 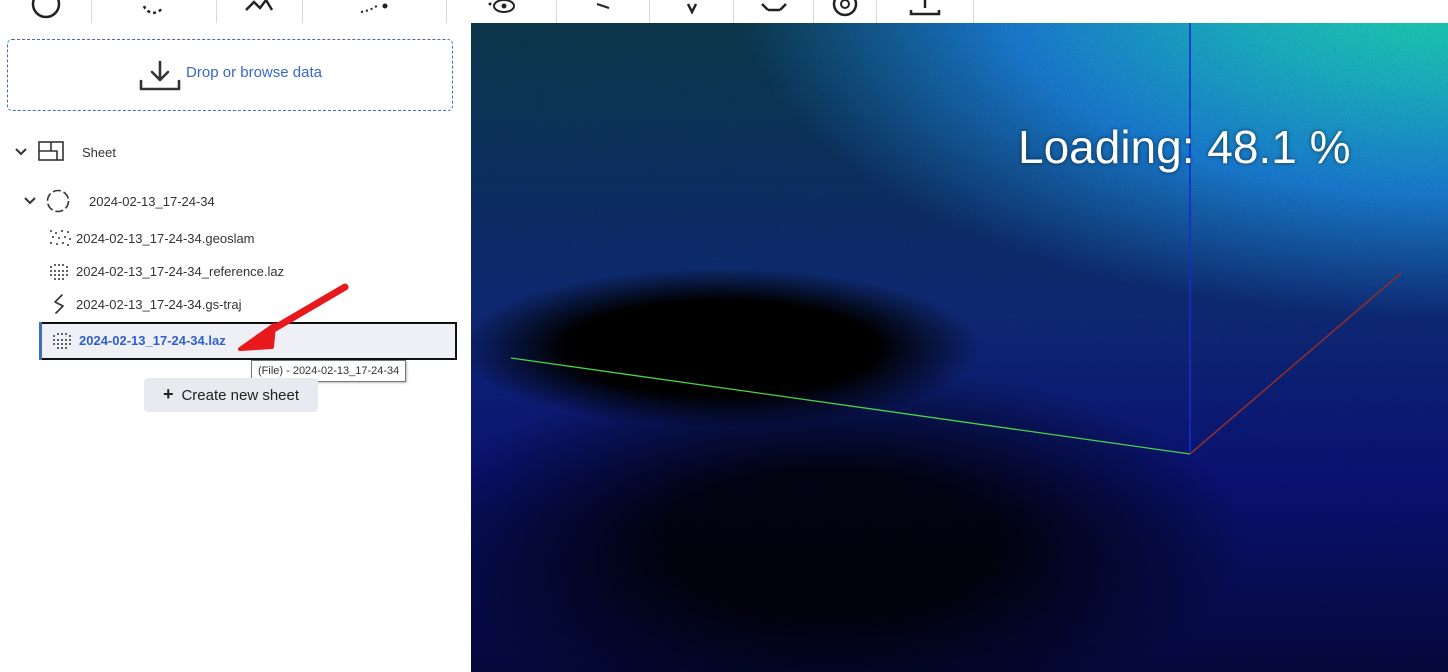 I want to click on download-icon, so click(x=160, y=75).